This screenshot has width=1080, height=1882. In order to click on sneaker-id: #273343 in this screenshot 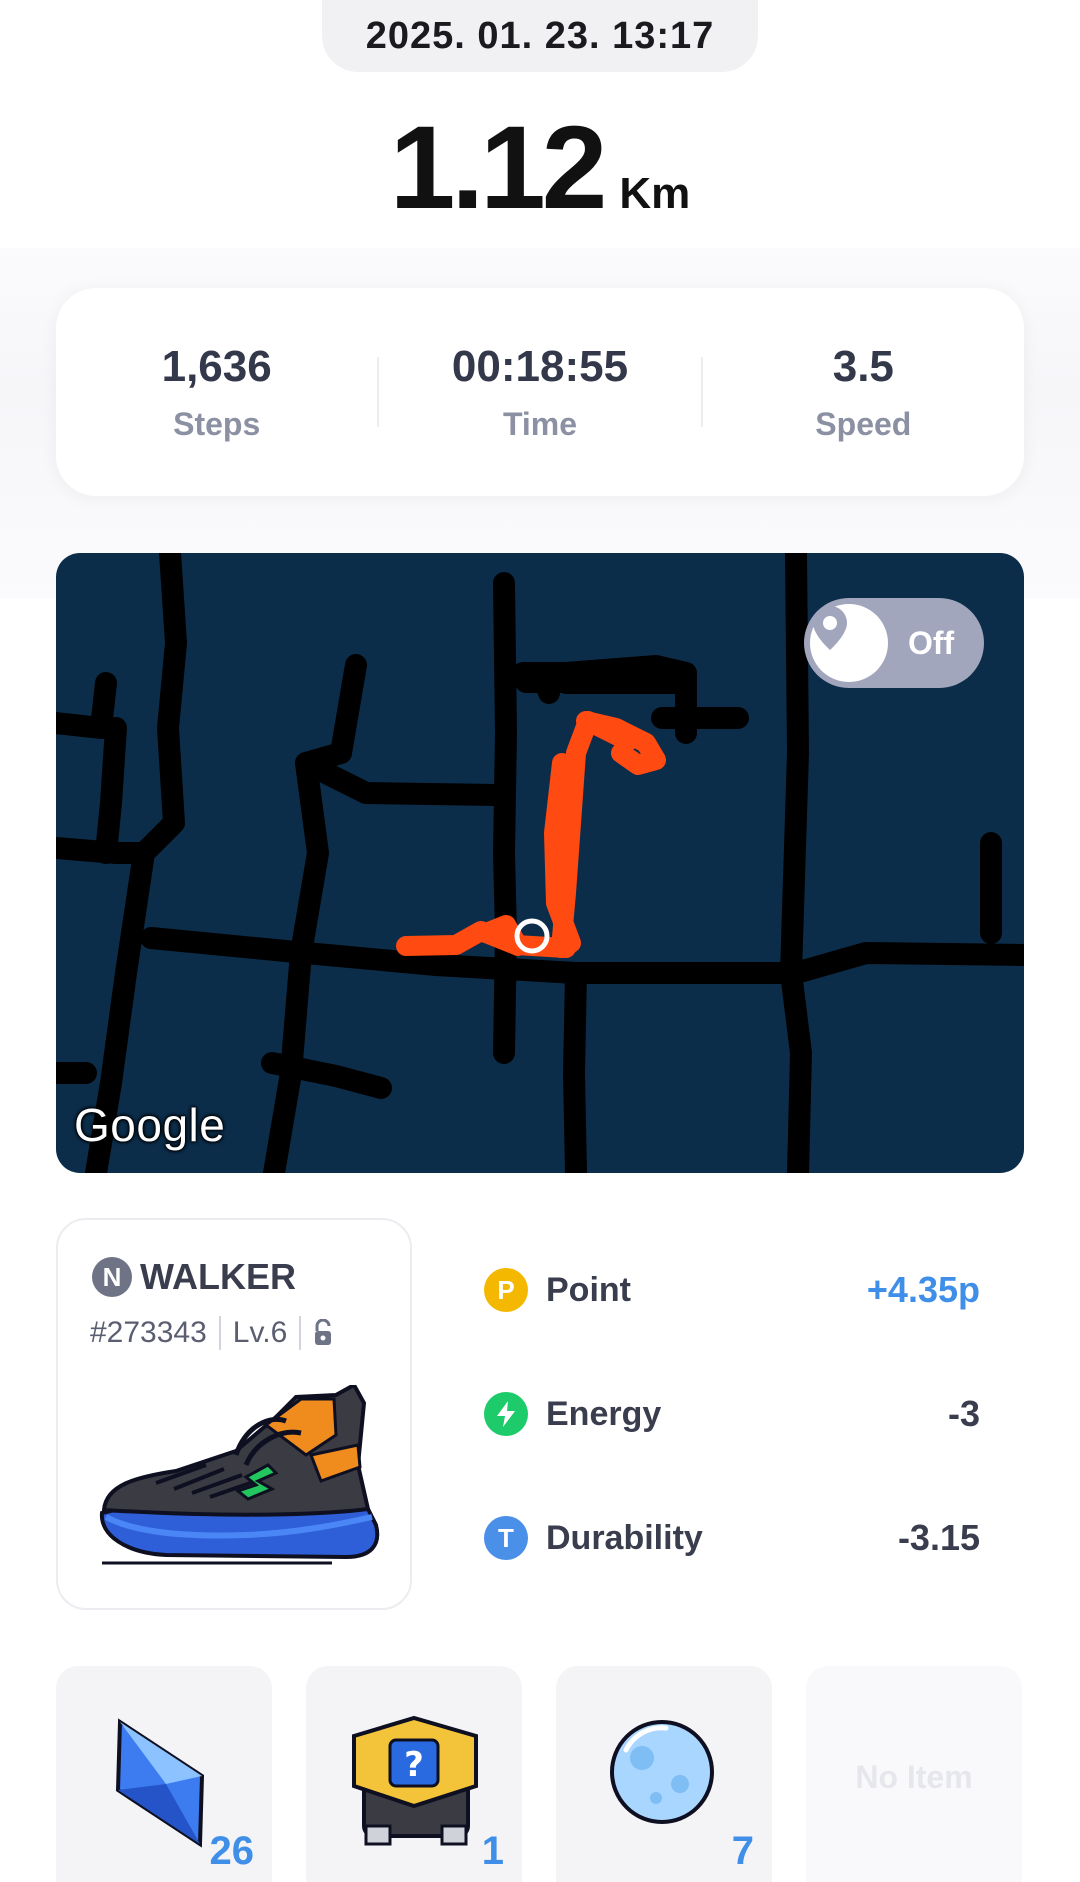, I will do `click(148, 1332)`.